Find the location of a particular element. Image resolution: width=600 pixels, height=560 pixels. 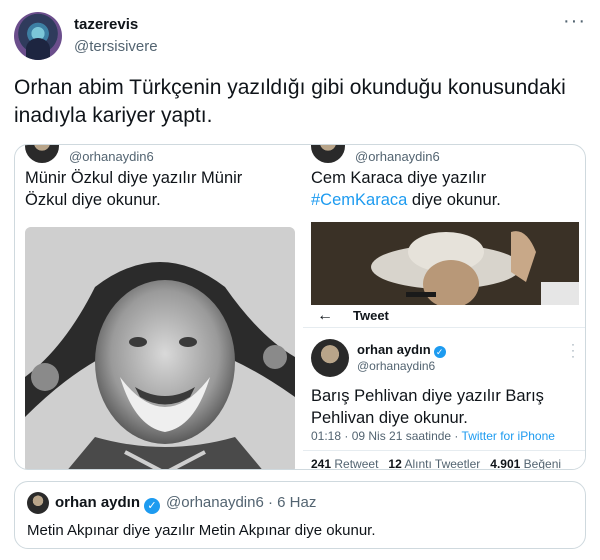

author-avatar is located at coordinates (38, 36).